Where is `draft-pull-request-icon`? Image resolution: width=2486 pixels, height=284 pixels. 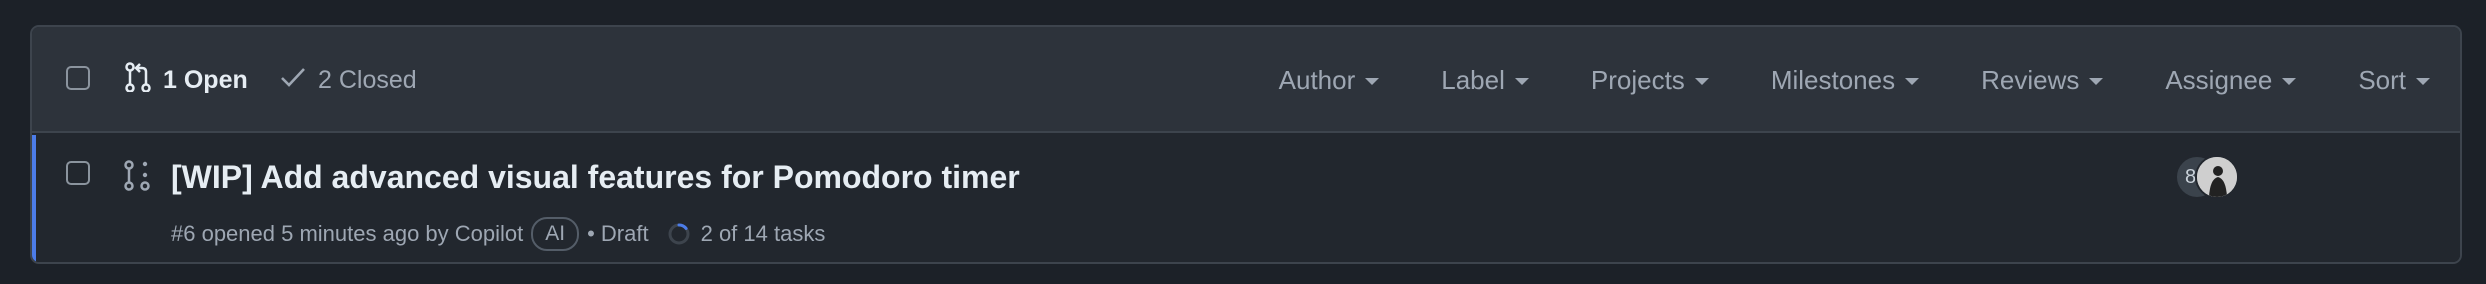 draft-pull-request-icon is located at coordinates (137, 178).